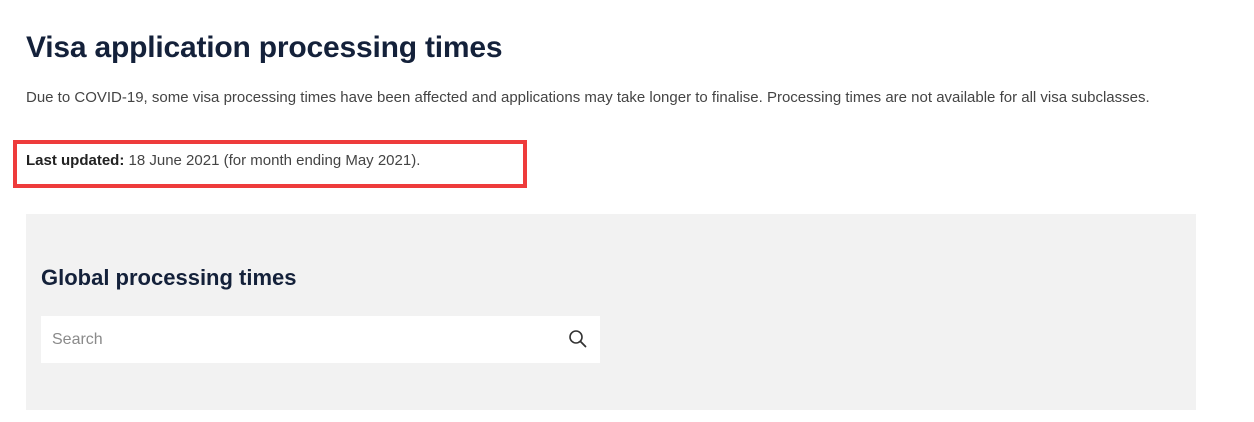  I want to click on search-icon-graphic, so click(578, 339).